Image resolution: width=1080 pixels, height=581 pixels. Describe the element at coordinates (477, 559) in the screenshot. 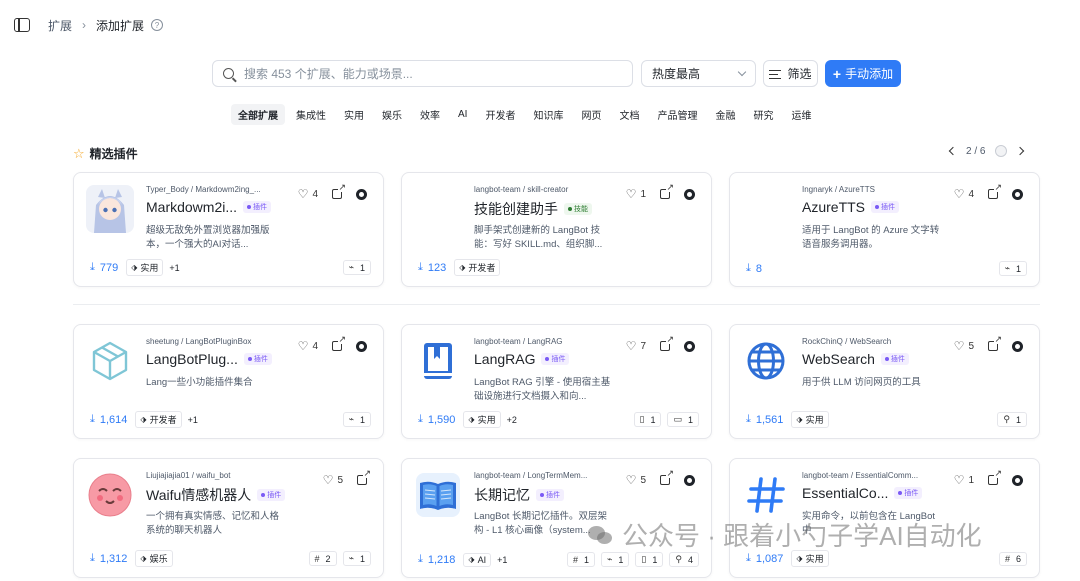

I see `plugin-tag: ⬗ AI` at that location.